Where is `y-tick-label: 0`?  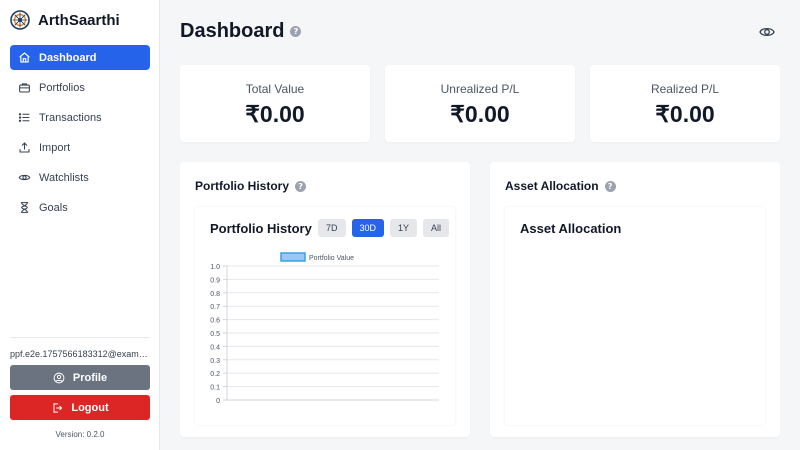
y-tick-label: 0 is located at coordinates (218, 401).